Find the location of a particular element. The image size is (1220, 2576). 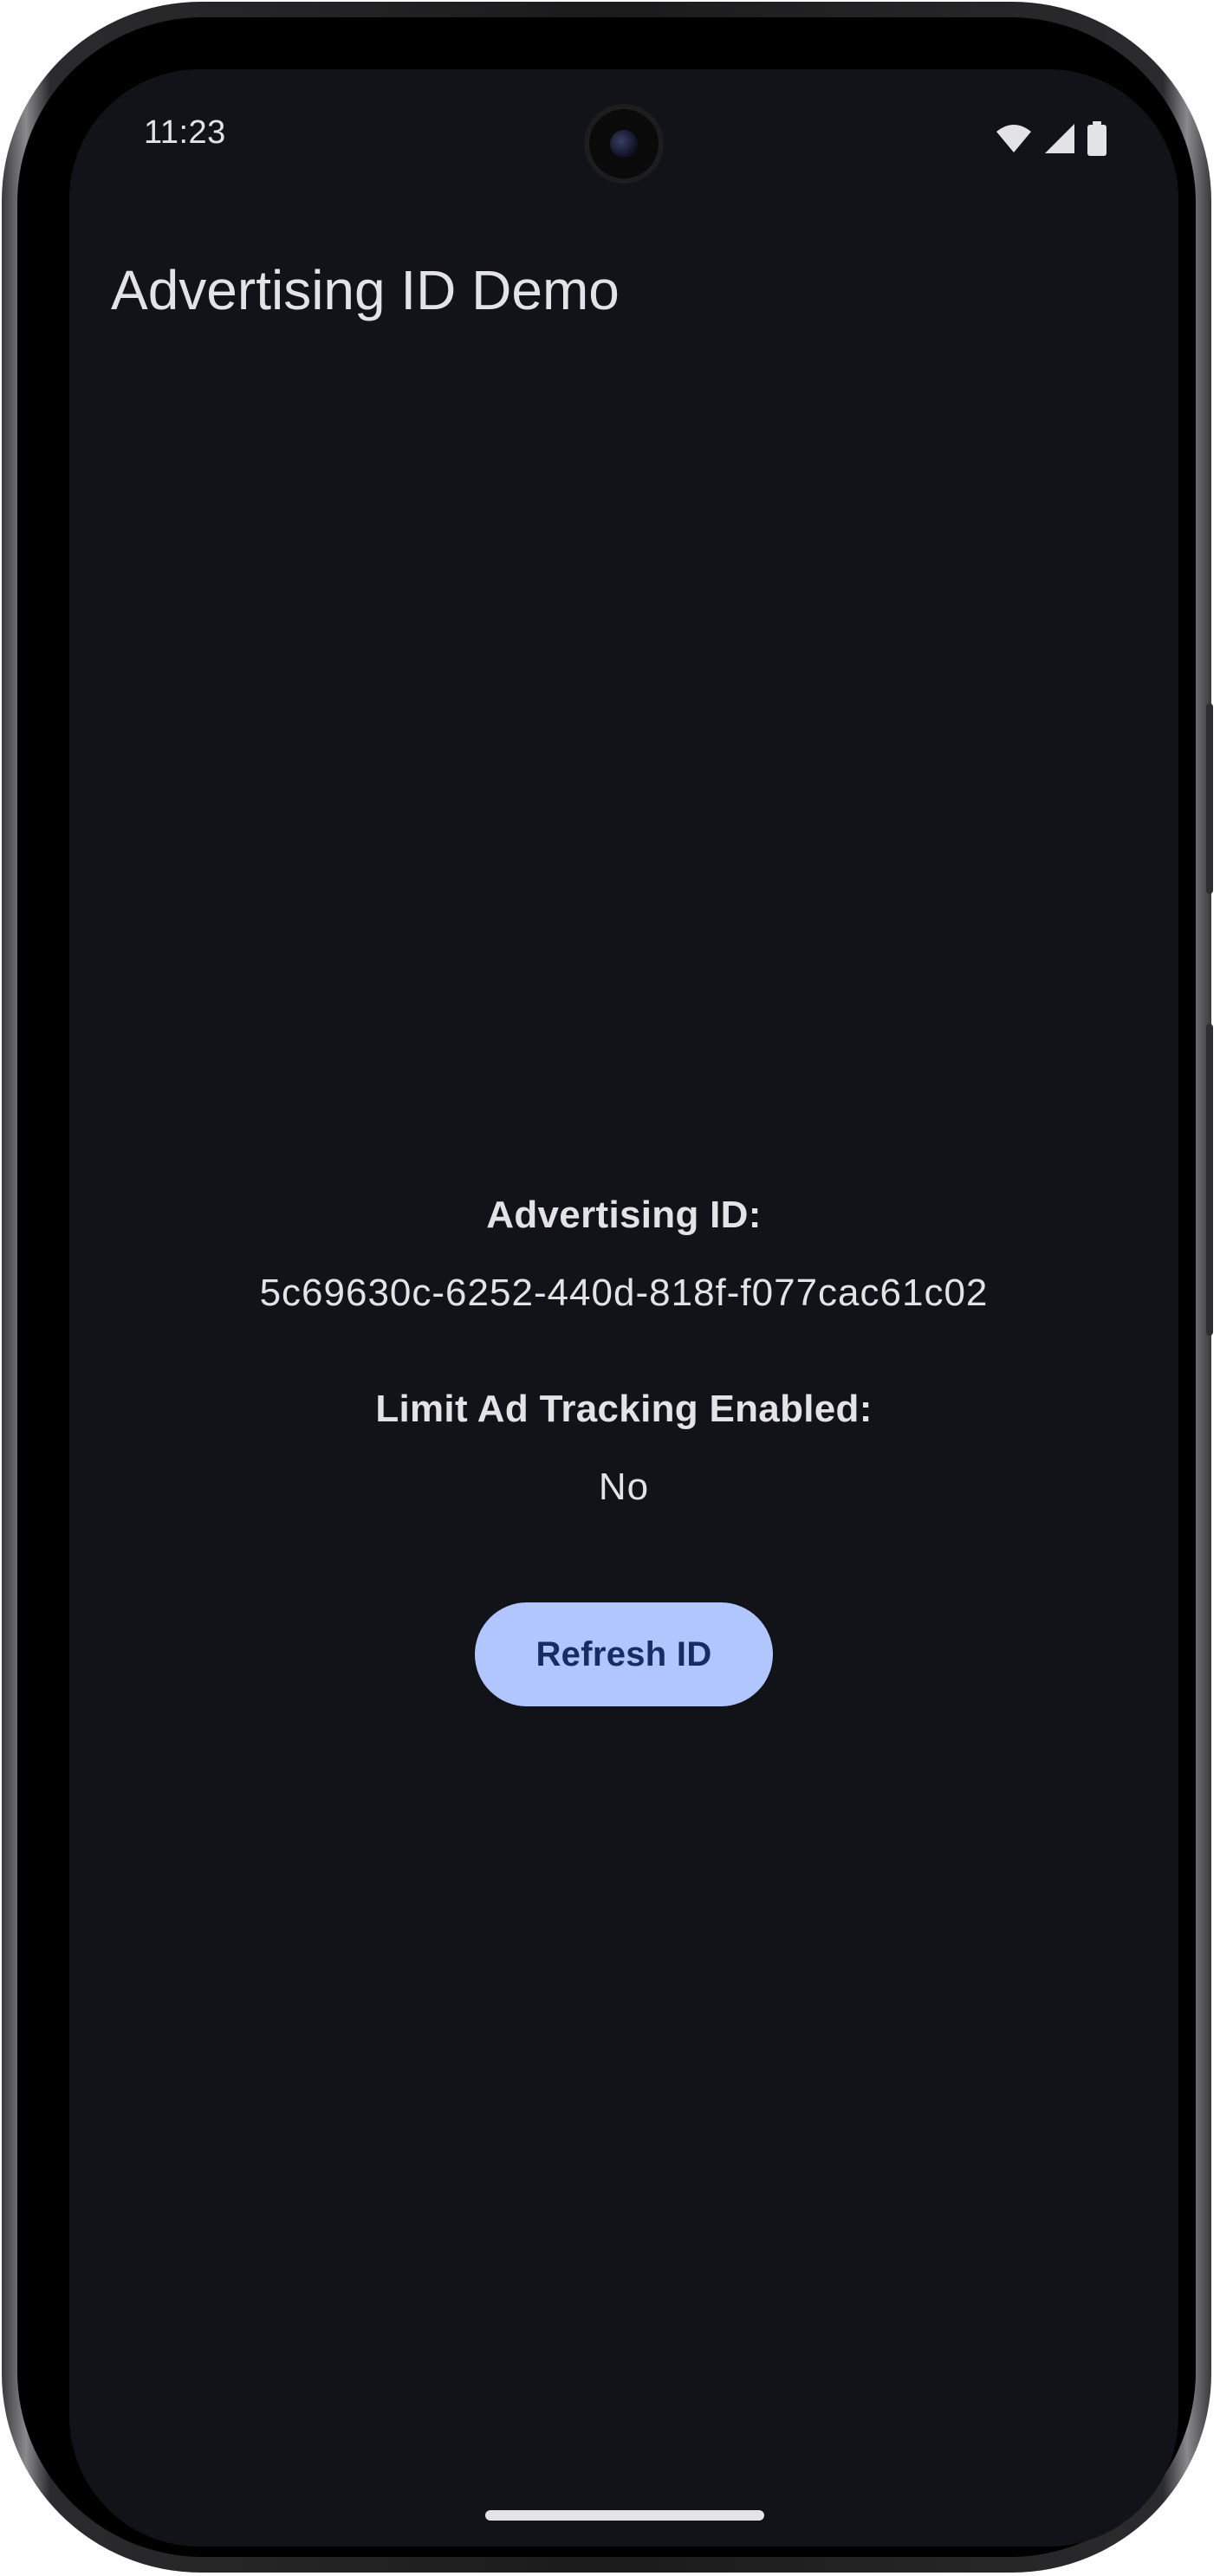

volume-button is located at coordinates (1209, 798).